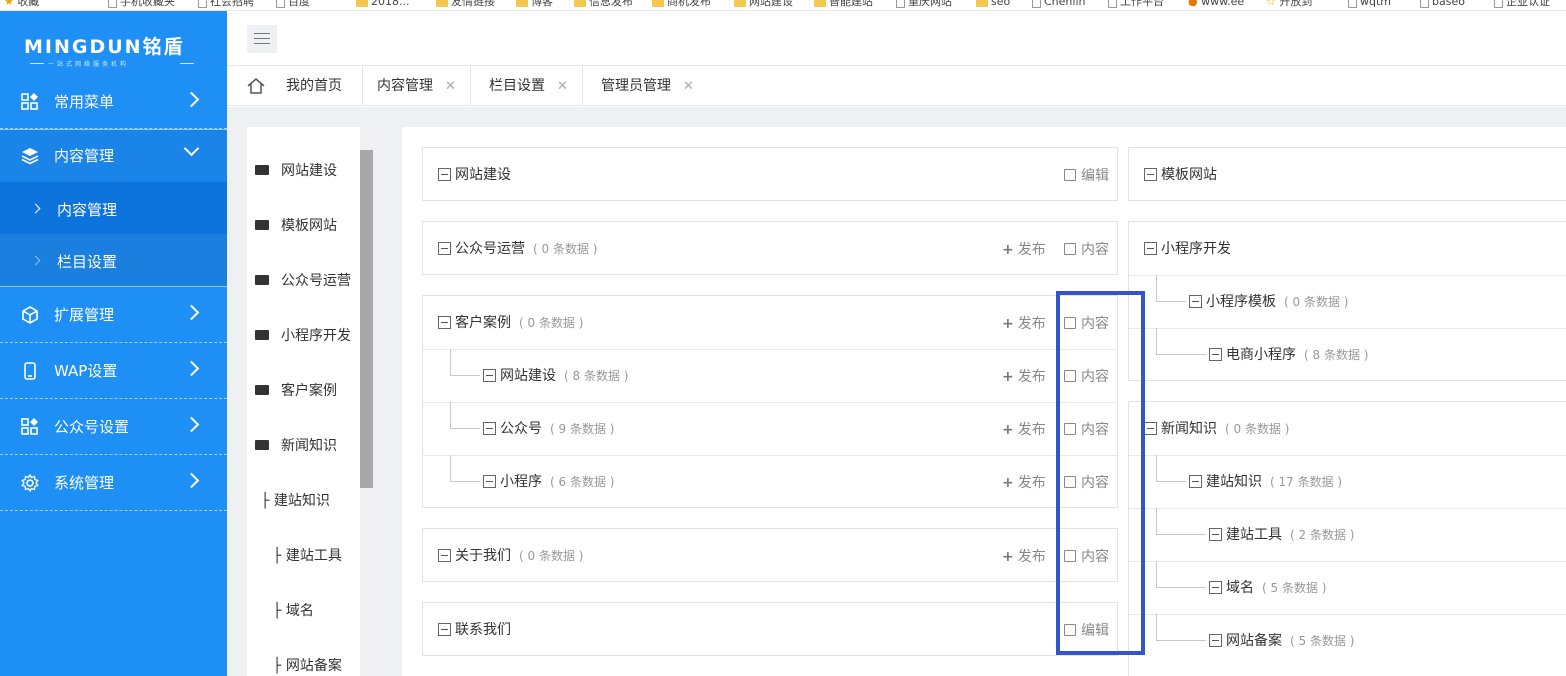 This screenshot has height=676, width=1566. What do you see at coordinates (1058, 5) in the screenshot?
I see `bookmark-item: Chenlin` at bounding box center [1058, 5].